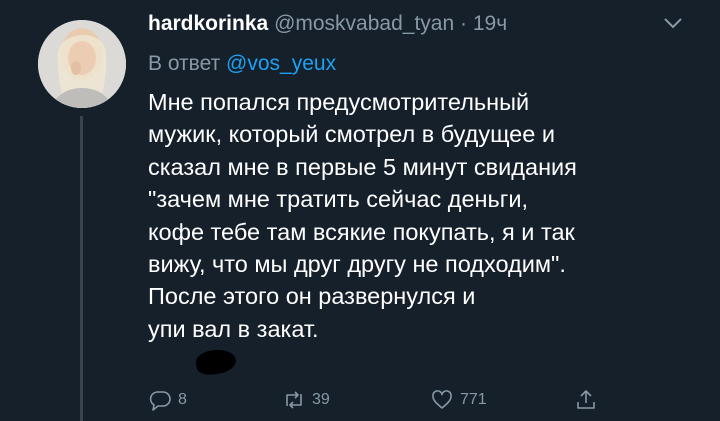 Image resolution: width=720 pixels, height=421 pixels. Describe the element at coordinates (442, 399) in the screenshot. I see `heart-icon` at that location.